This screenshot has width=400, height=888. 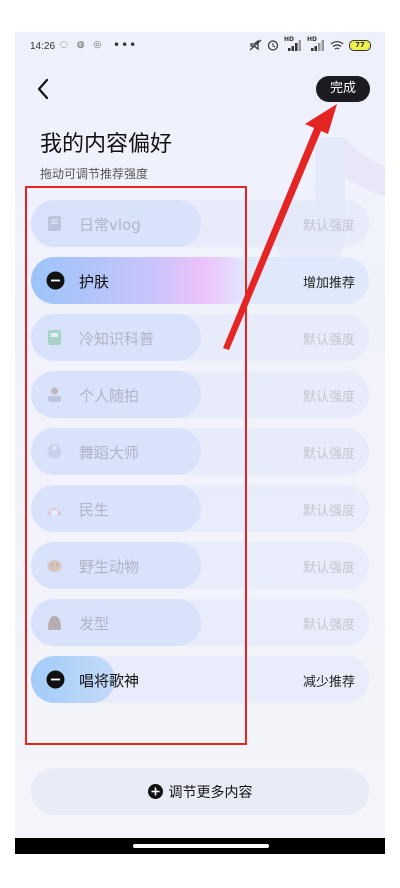 I want to click on page-subtitle: 拖动可调节推荐强度, so click(x=94, y=174).